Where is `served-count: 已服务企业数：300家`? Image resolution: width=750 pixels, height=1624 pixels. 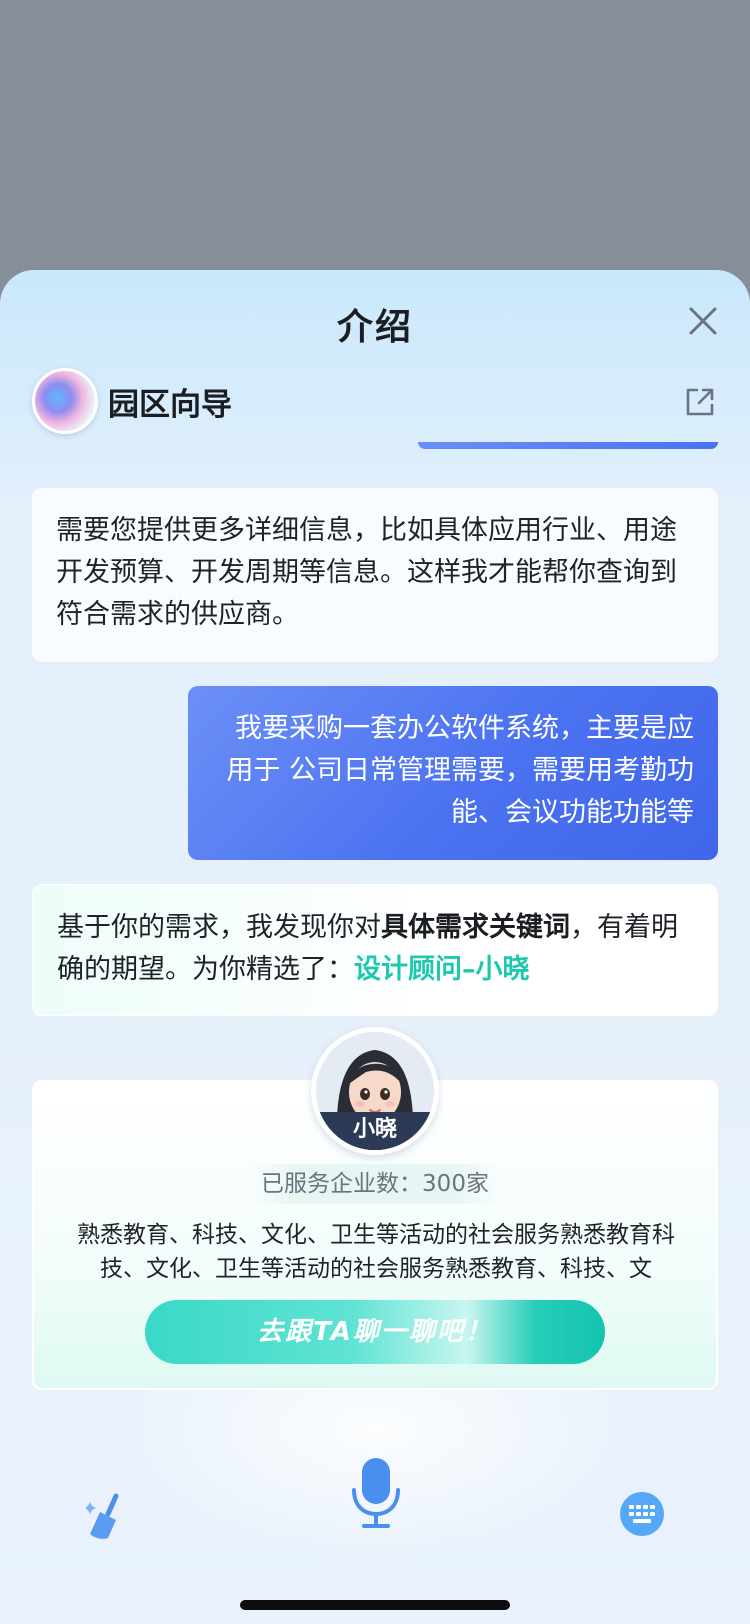 served-count: 已服务企业数：300家 is located at coordinates (375, 1184).